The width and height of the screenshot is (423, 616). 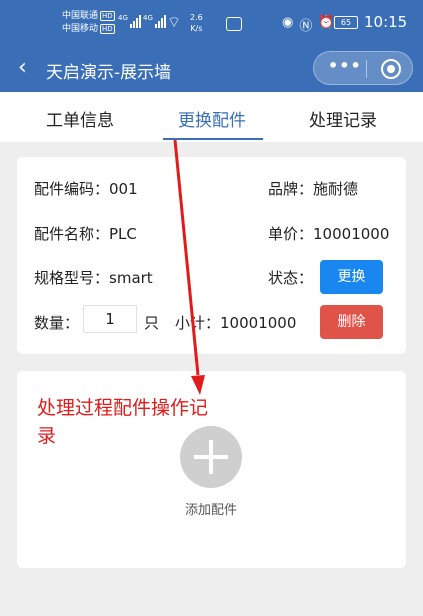 What do you see at coordinates (93, 278) in the screenshot?
I see `part-model: 规格型号：smart` at bounding box center [93, 278].